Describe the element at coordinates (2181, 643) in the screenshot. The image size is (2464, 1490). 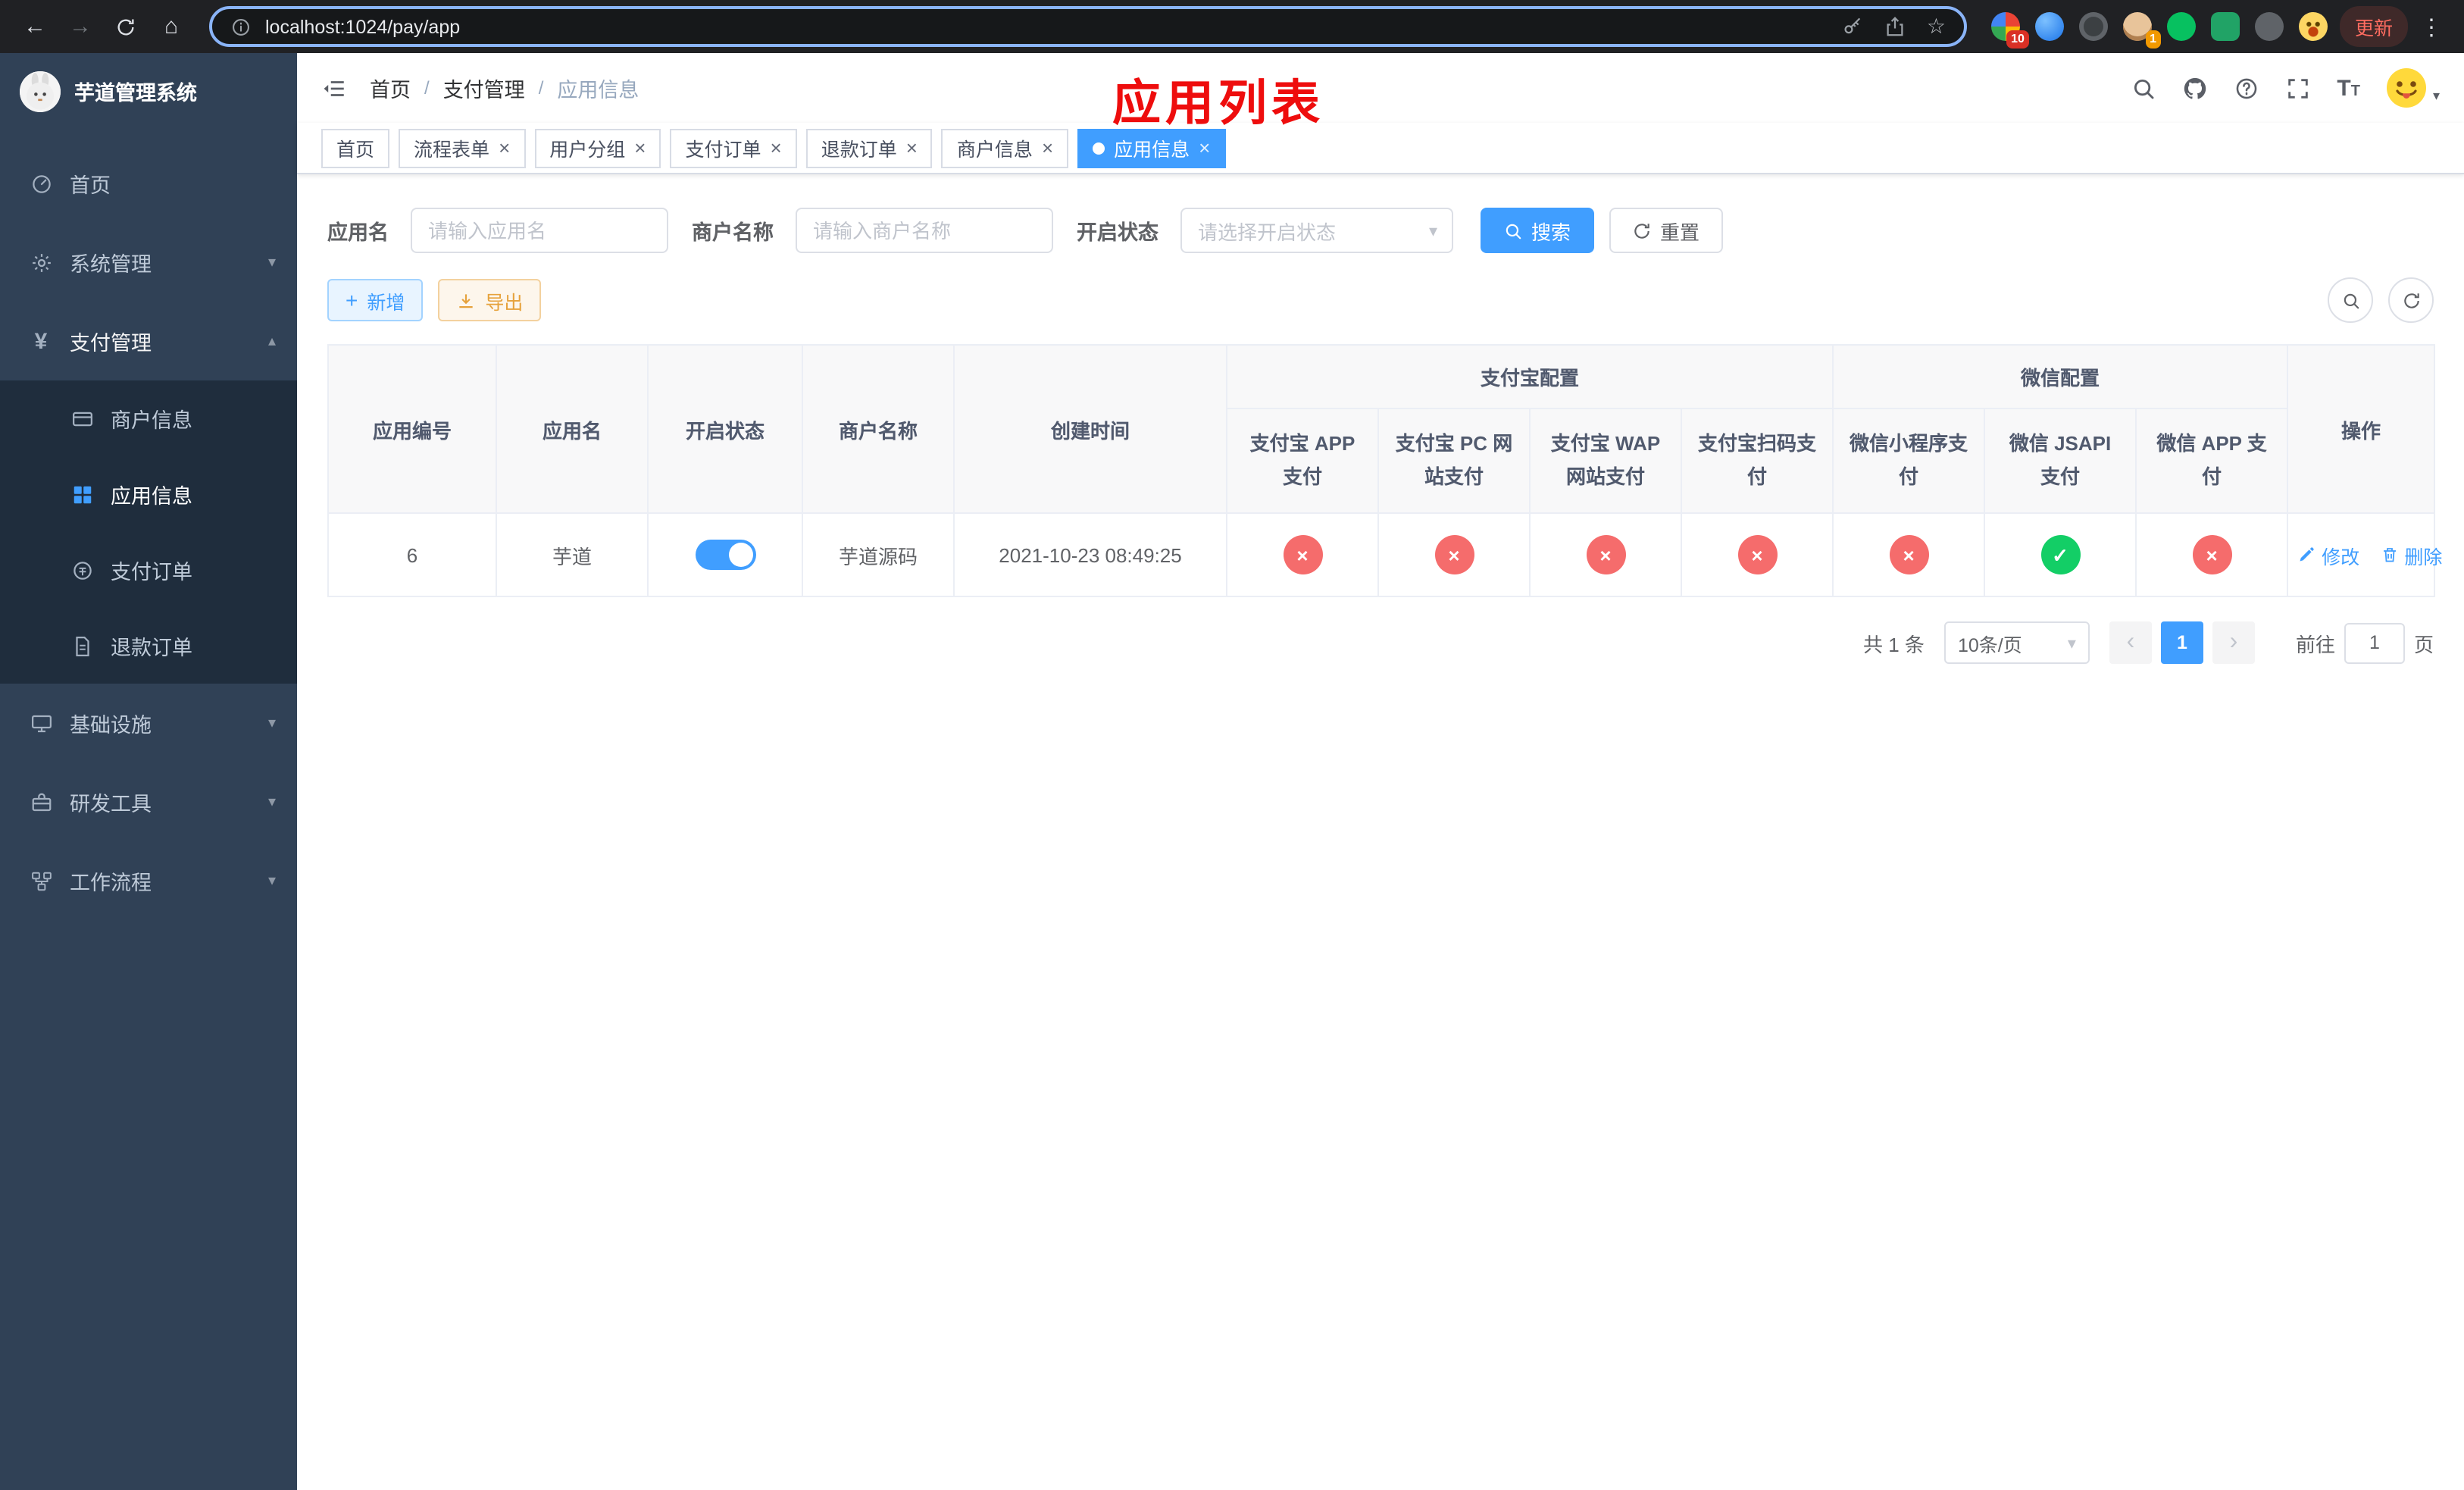
I see `page-1-button: 1` at that location.